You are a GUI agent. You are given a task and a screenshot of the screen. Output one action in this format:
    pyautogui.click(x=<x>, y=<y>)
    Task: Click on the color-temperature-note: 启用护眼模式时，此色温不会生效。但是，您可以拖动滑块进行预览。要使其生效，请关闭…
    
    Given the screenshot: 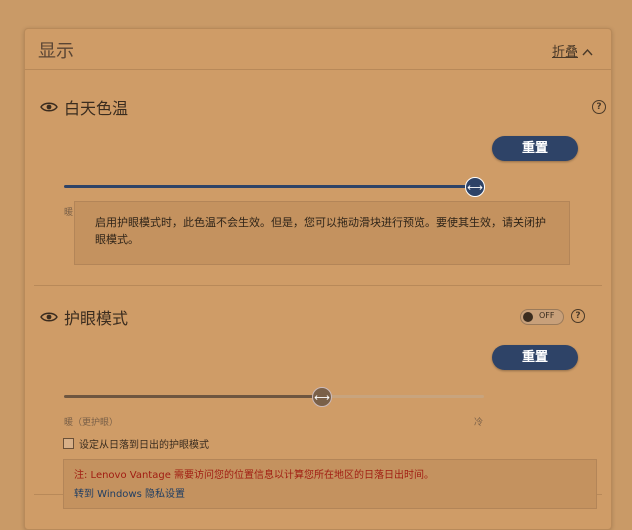 What is the action you would take?
    pyautogui.click(x=322, y=233)
    